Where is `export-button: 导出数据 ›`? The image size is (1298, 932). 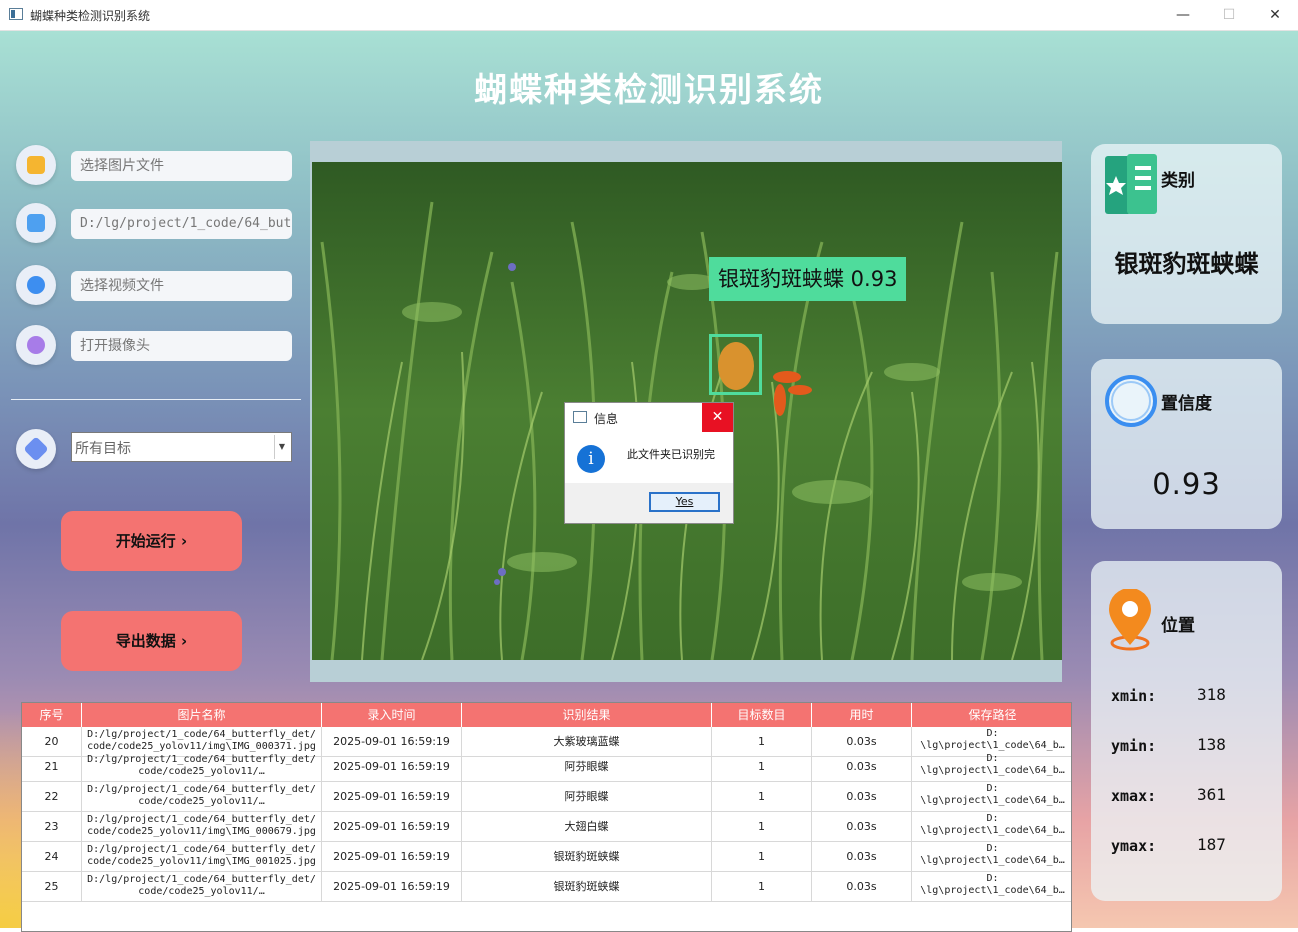 export-button: 导出数据 › is located at coordinates (151, 641).